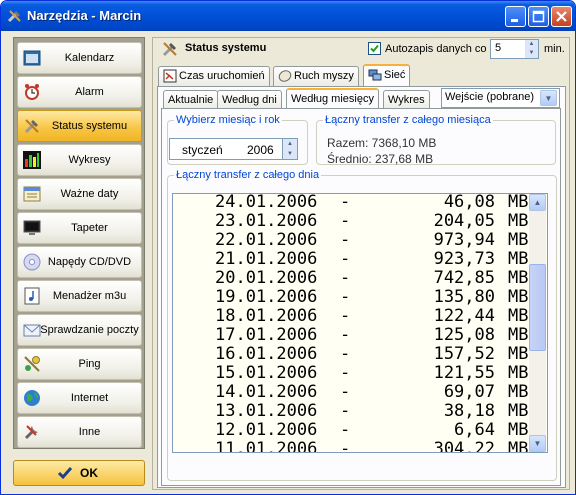 The image size is (576, 495). I want to click on autosave-interval-spinner: ▲ ▼, so click(532, 49).